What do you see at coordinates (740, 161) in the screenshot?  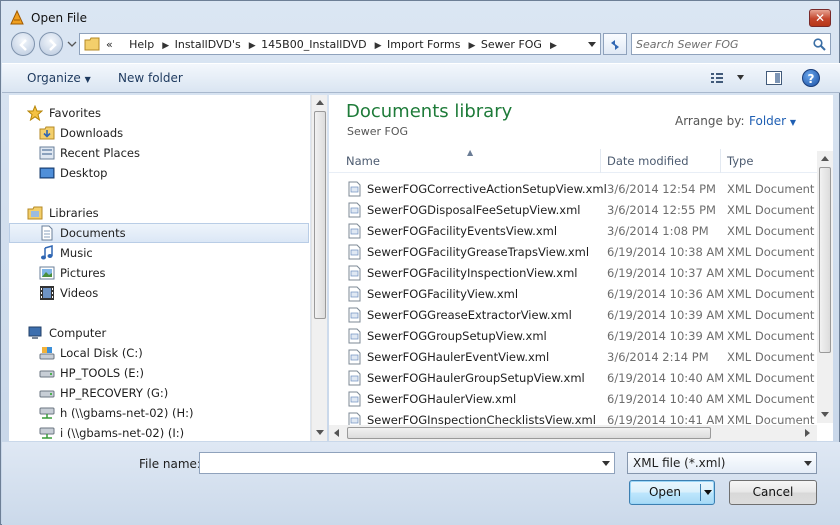 I see `column-header-type: Type` at bounding box center [740, 161].